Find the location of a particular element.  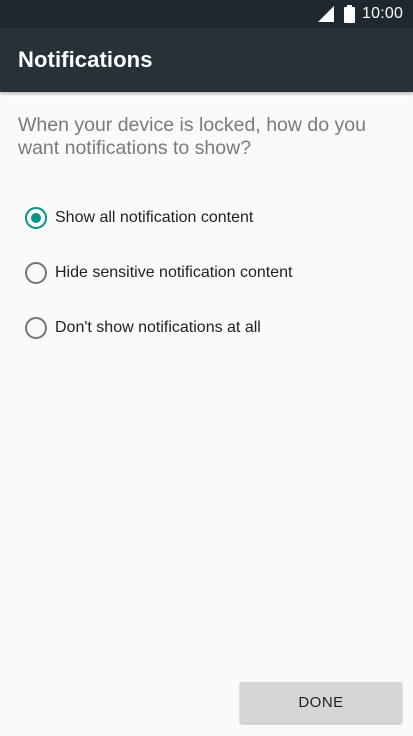

radio-selected-icon is located at coordinates (36, 218).